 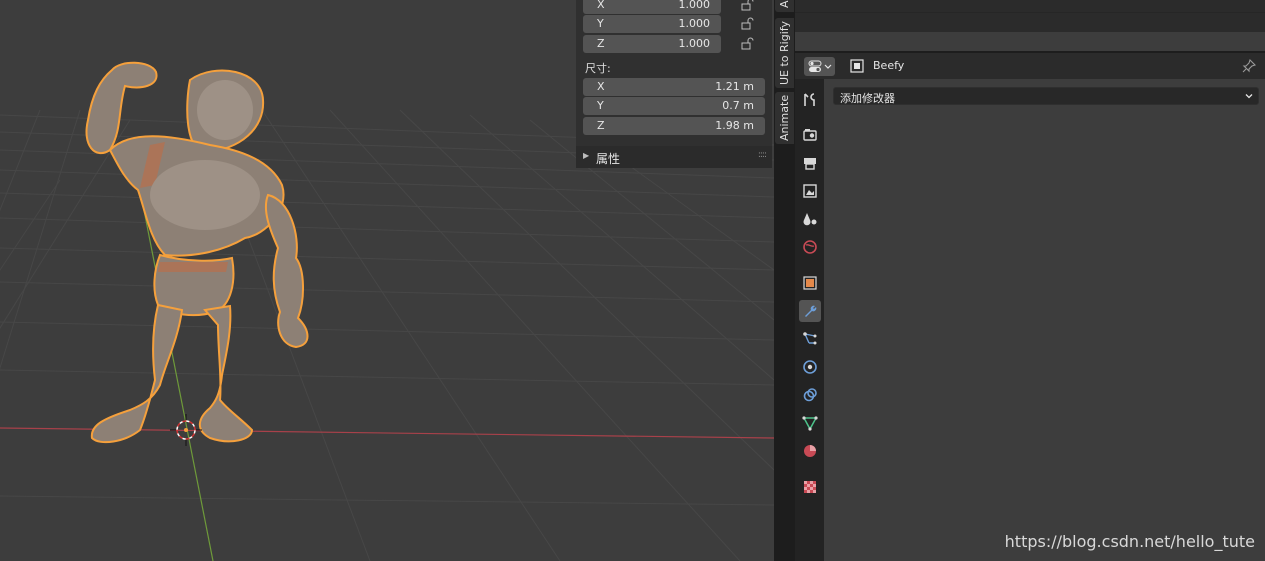 I want to click on physics-icon, so click(x=810, y=367).